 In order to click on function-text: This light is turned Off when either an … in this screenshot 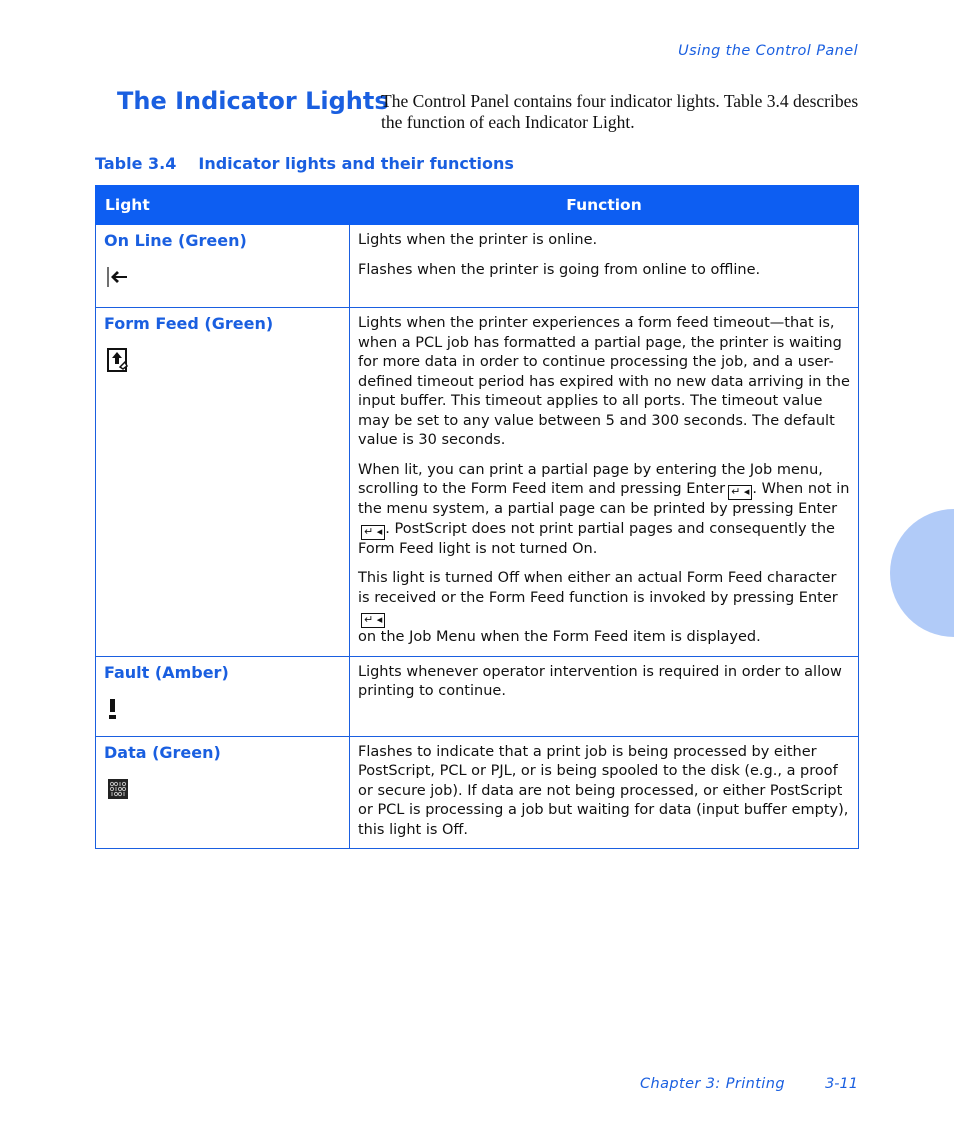, I will do `click(604, 608)`.